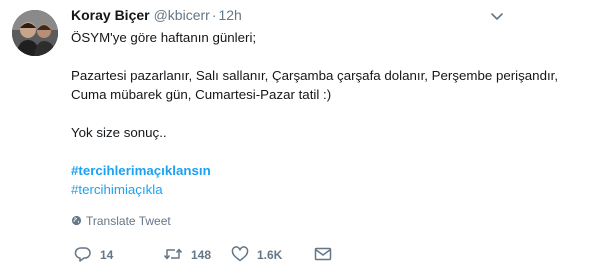 The height and width of the screenshot is (275, 591). I want to click on translate-tweet-button: Translate Tweet, so click(121, 221).